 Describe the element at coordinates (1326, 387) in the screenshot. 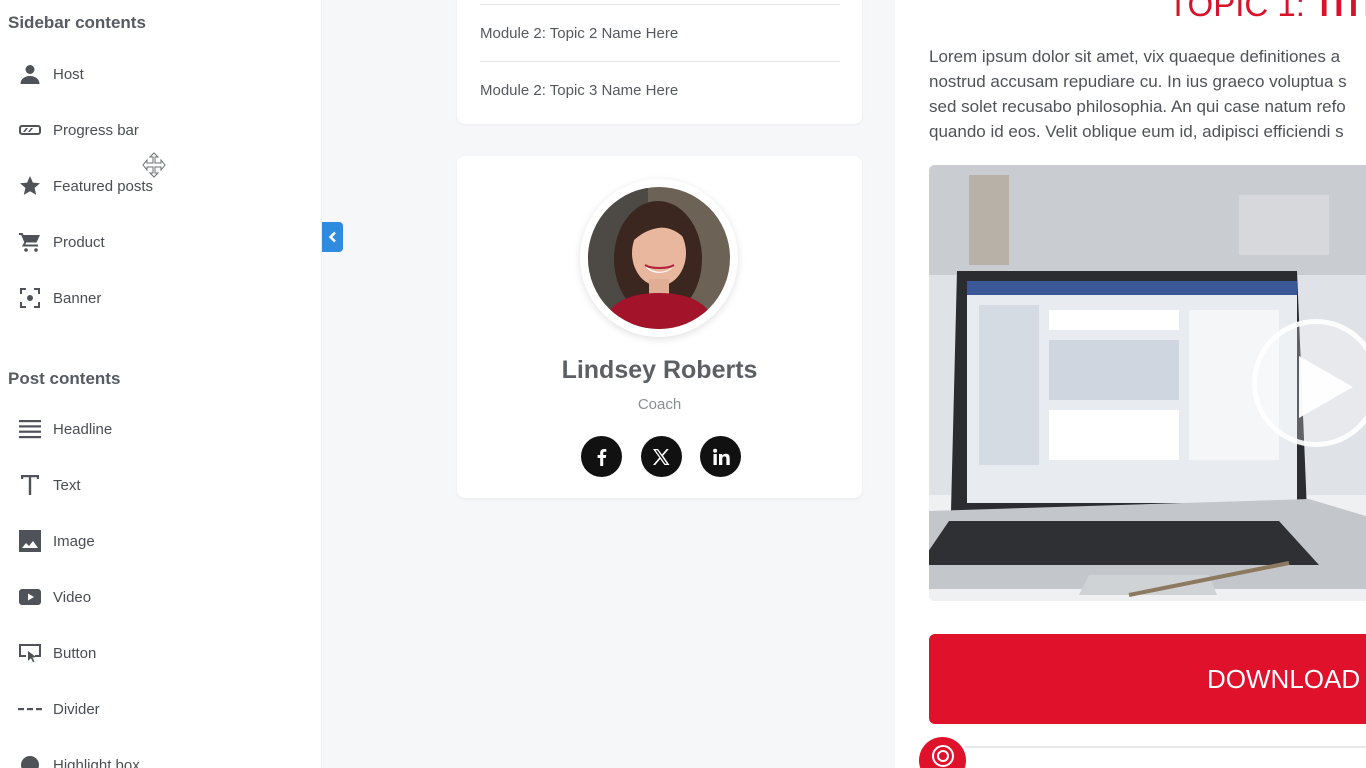

I see `play-icon` at that location.